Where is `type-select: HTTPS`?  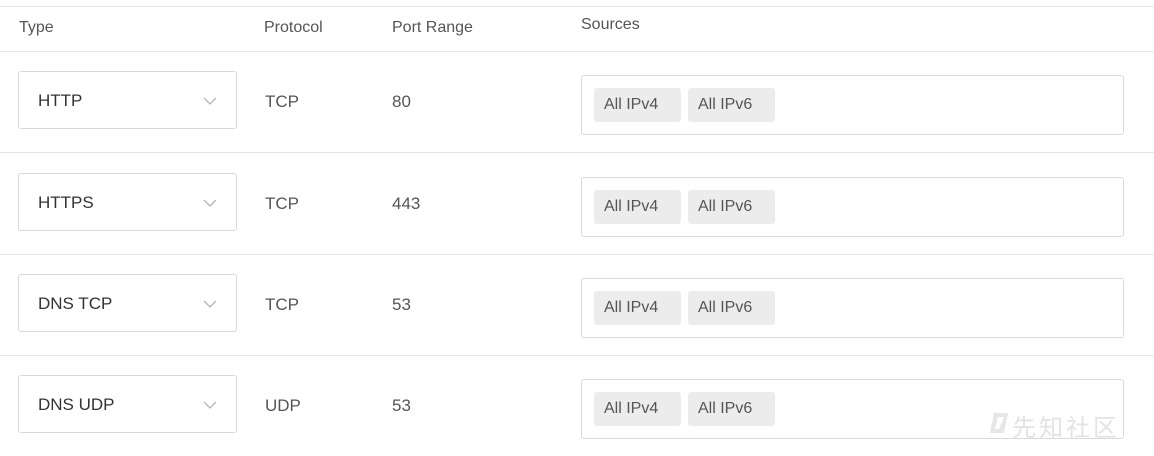
type-select: HTTPS is located at coordinates (127, 202).